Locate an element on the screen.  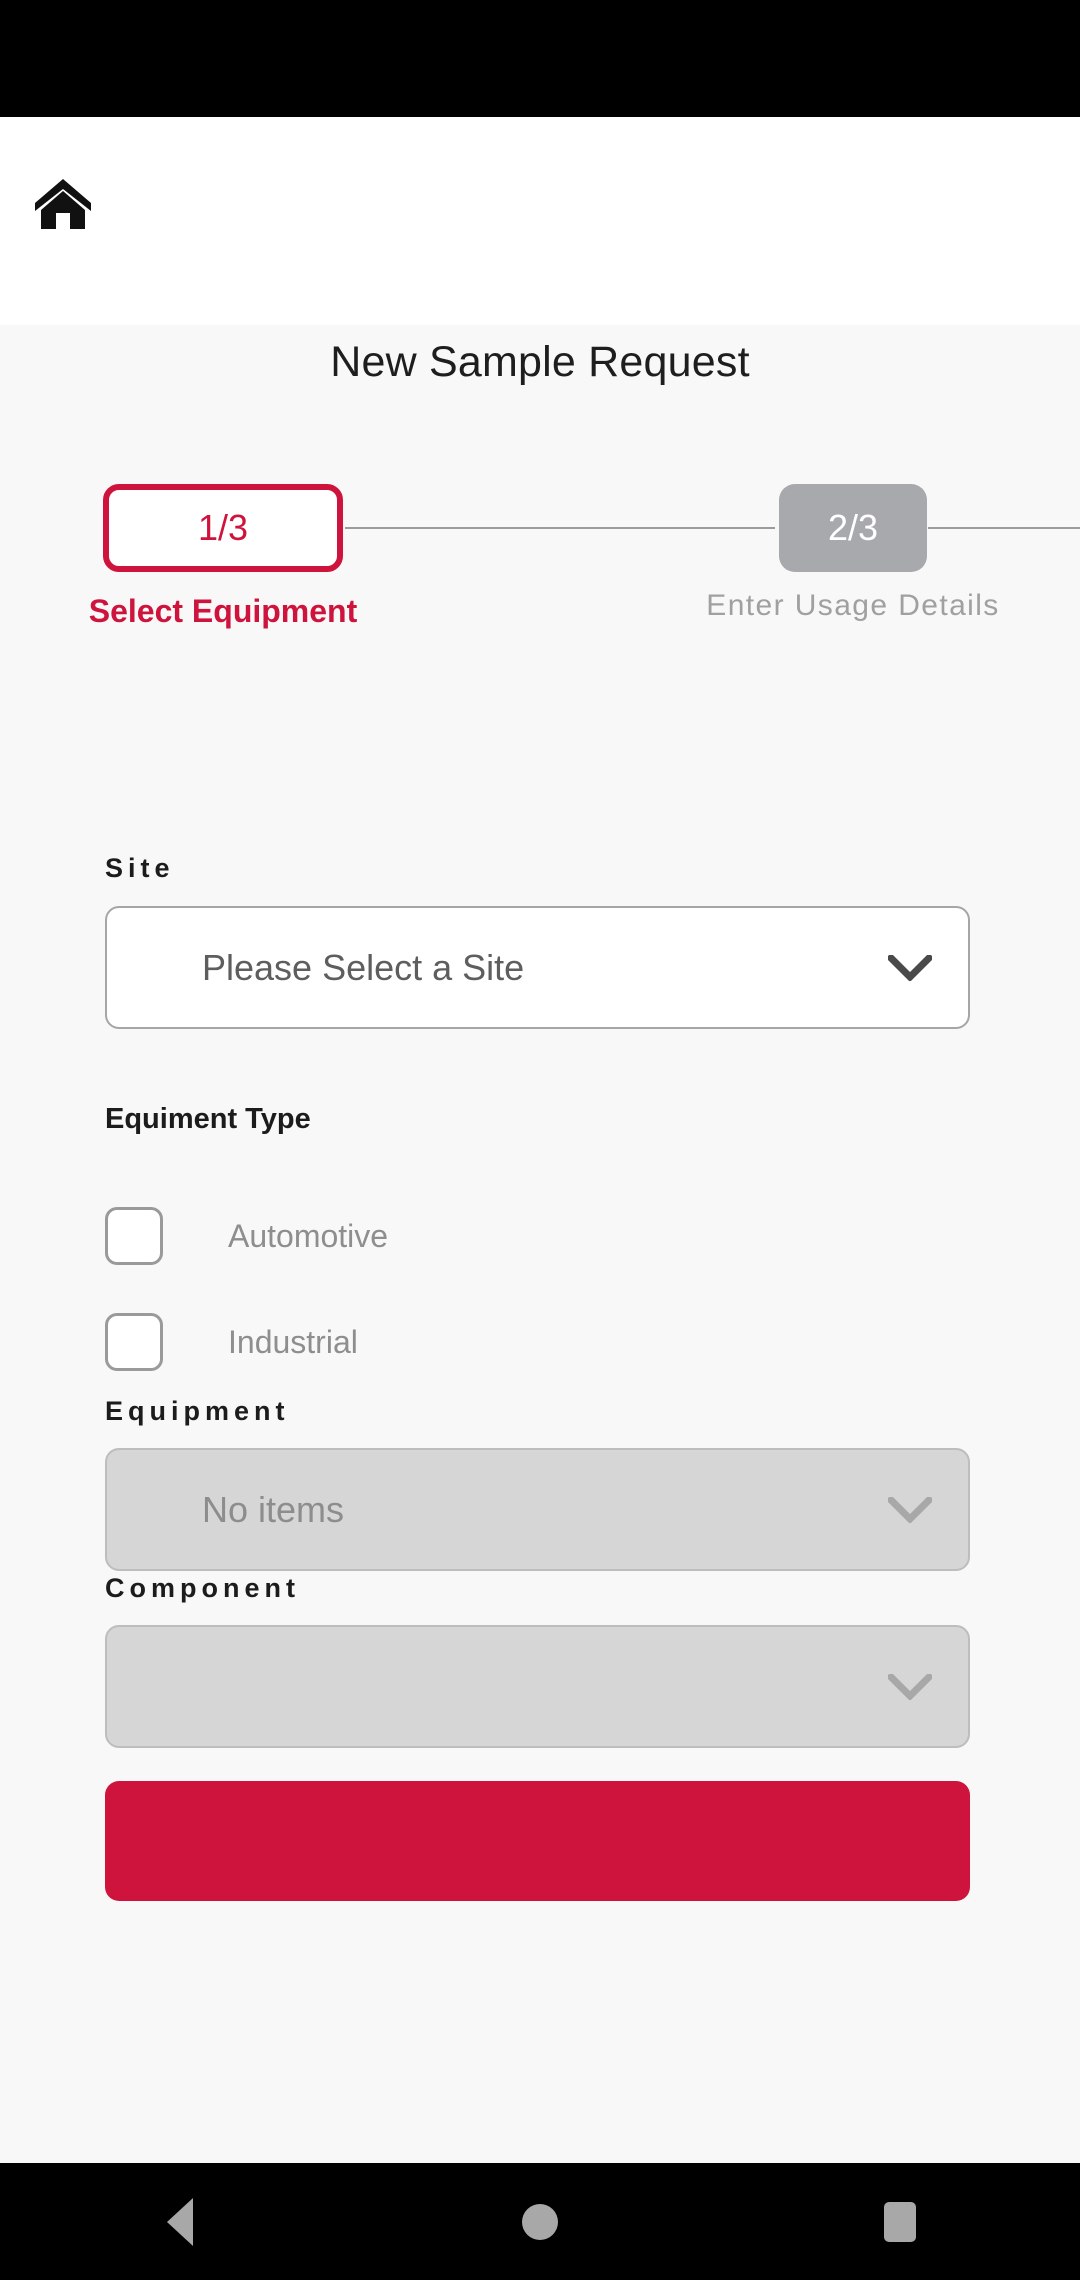
nav-back-button is located at coordinates (180, 2221).